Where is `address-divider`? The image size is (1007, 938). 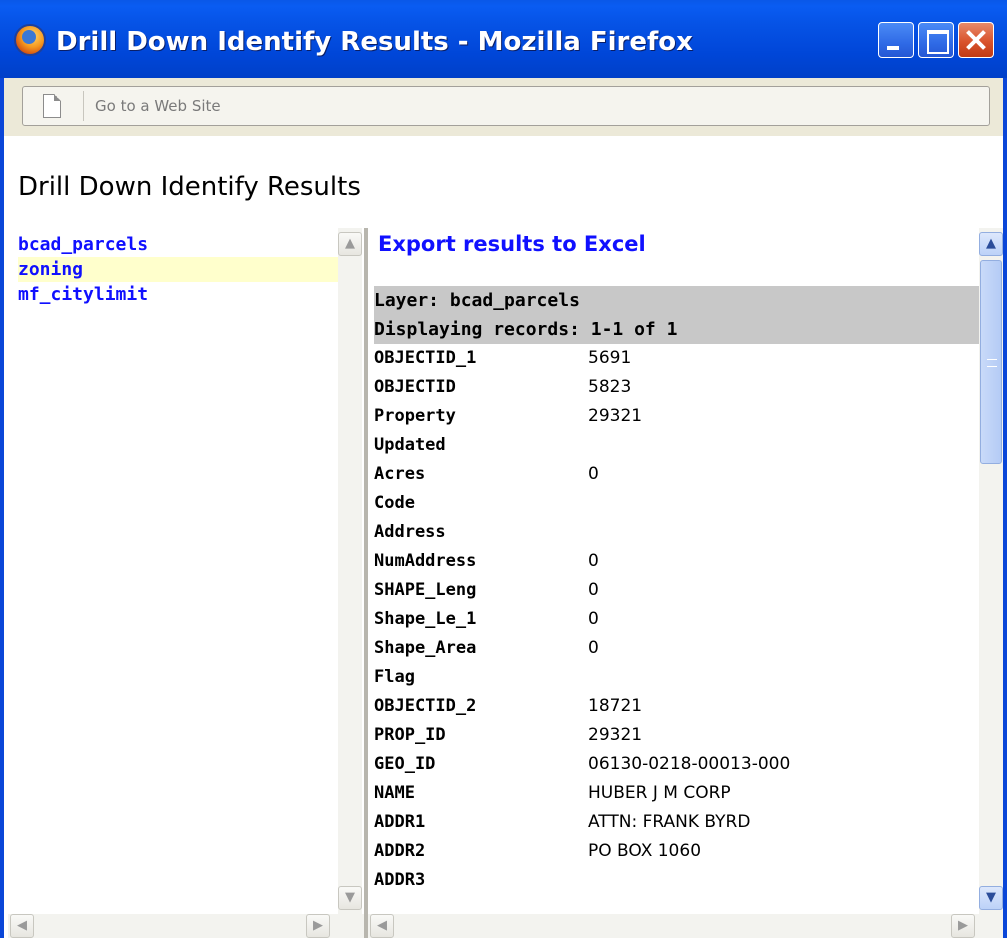
address-divider is located at coordinates (83, 106).